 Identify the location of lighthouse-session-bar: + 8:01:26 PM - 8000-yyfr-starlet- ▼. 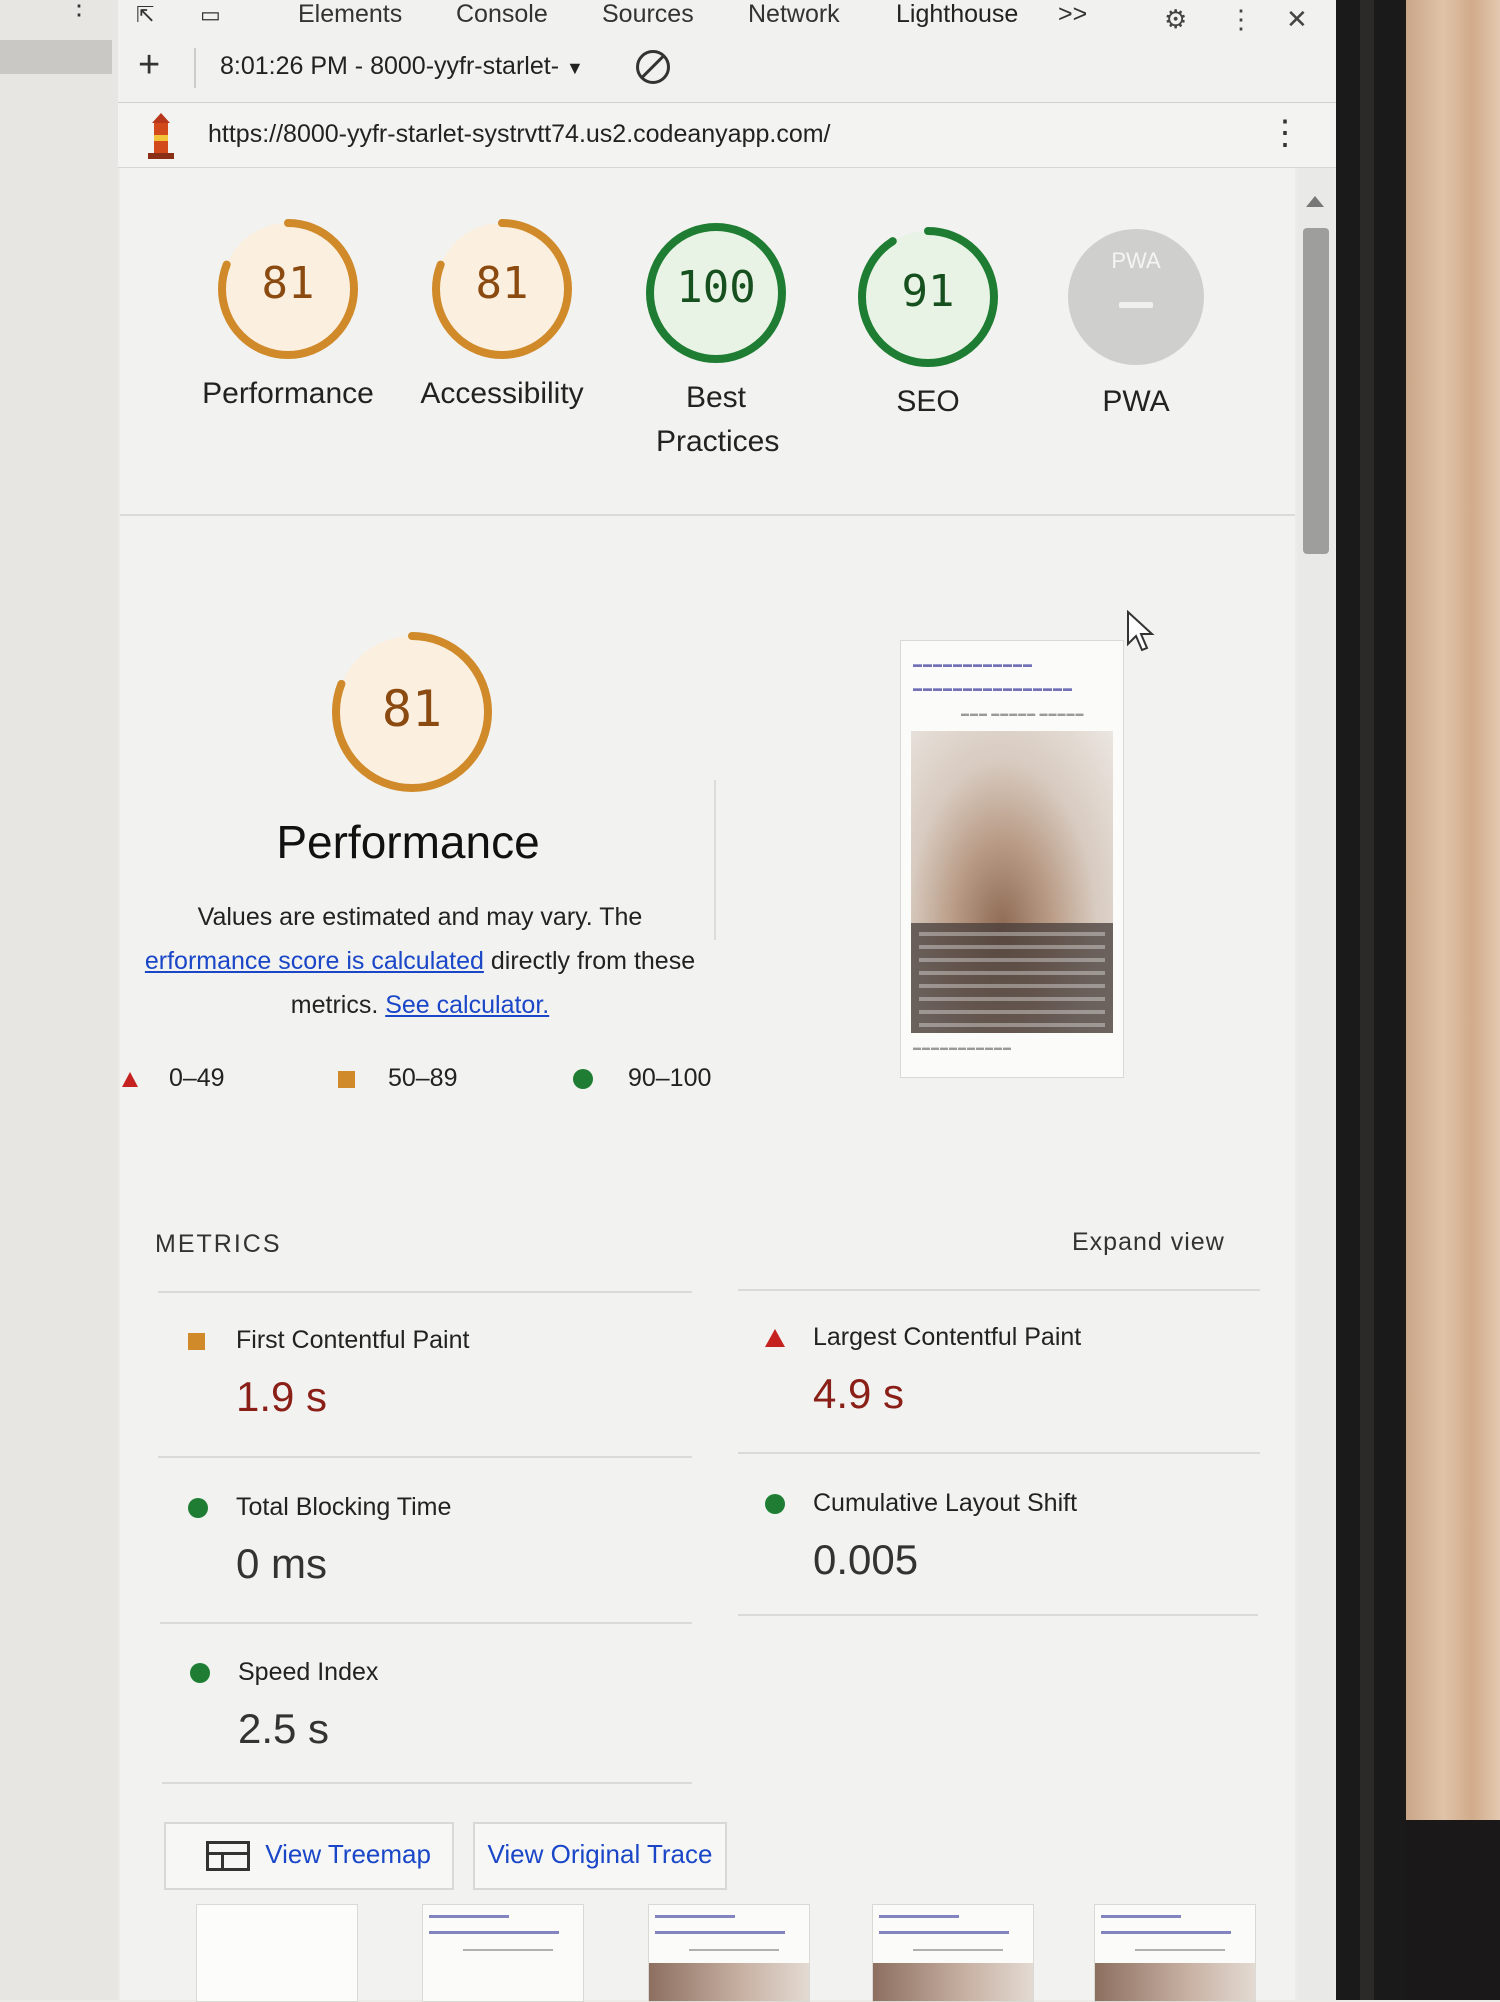
(727, 70).